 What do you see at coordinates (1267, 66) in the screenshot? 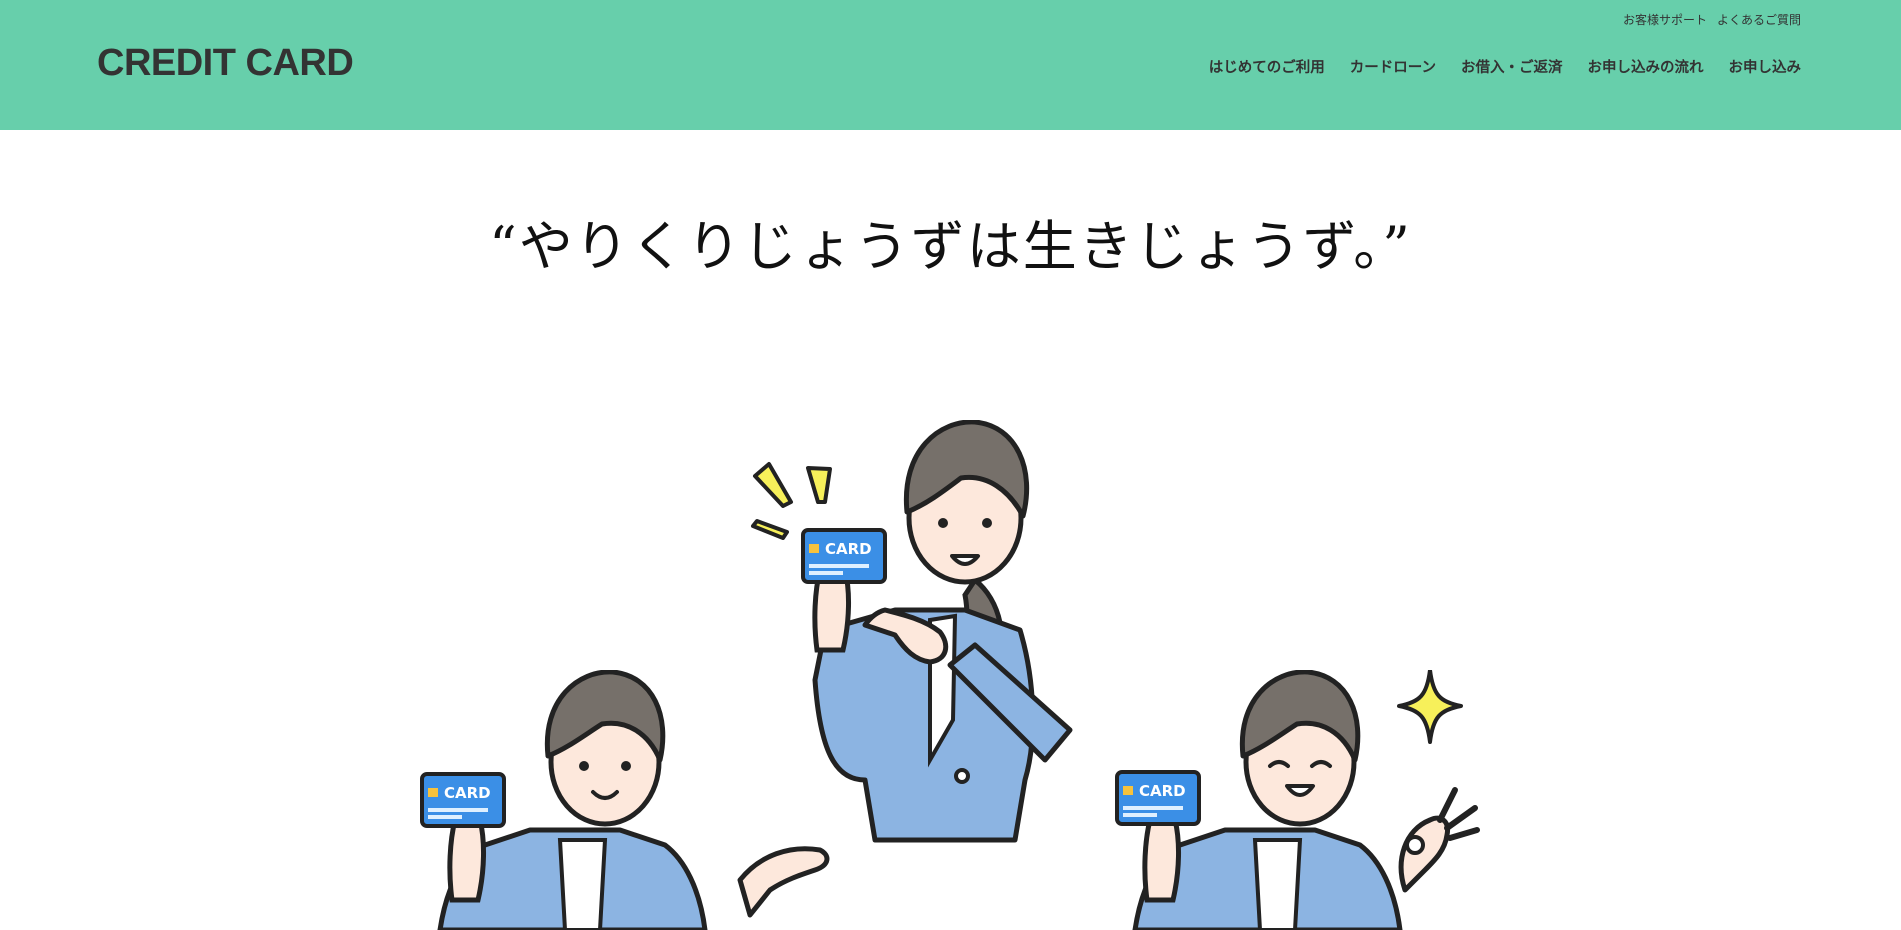
I see `nav-item-first-time: はじめてのご利用` at bounding box center [1267, 66].